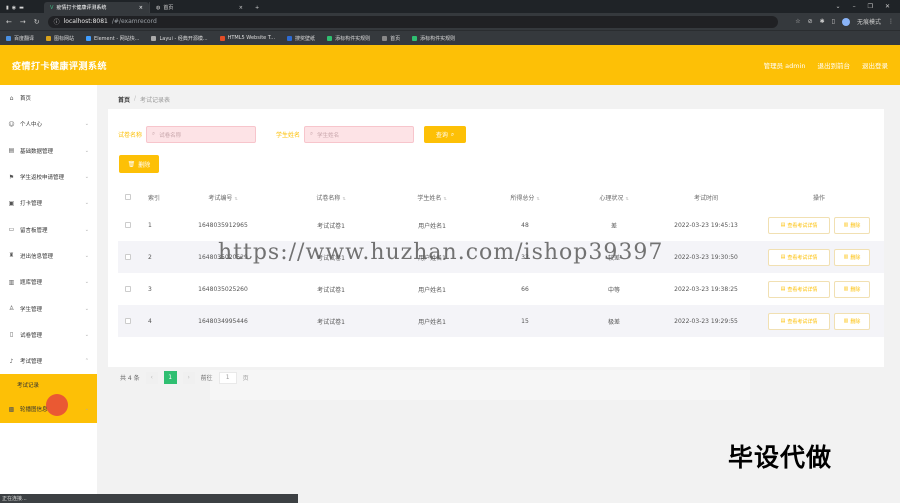 This screenshot has width=900, height=503. I want to click on close-icon: ✕, so click(887, 6).